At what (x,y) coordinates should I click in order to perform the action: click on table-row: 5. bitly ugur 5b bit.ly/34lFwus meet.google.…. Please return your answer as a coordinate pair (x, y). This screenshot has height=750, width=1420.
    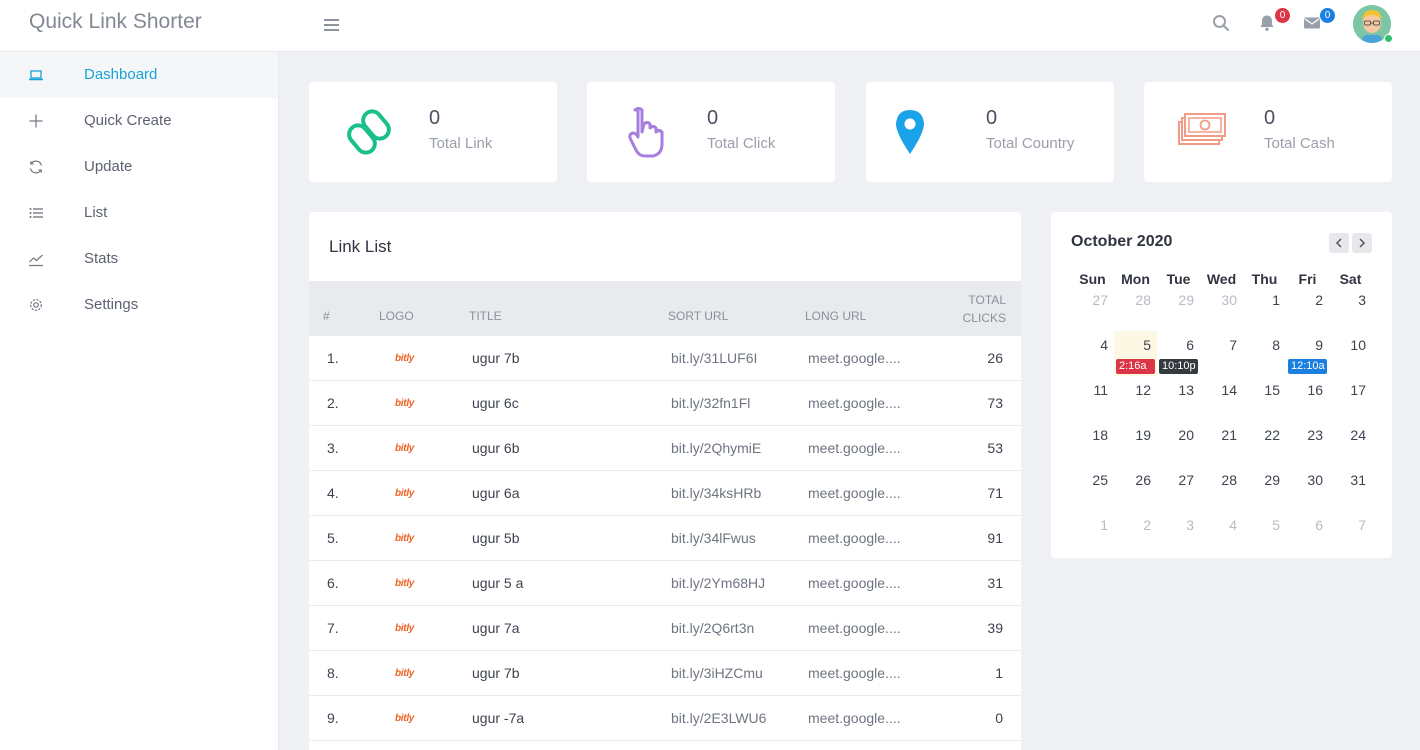
    Looking at the image, I should click on (665, 538).